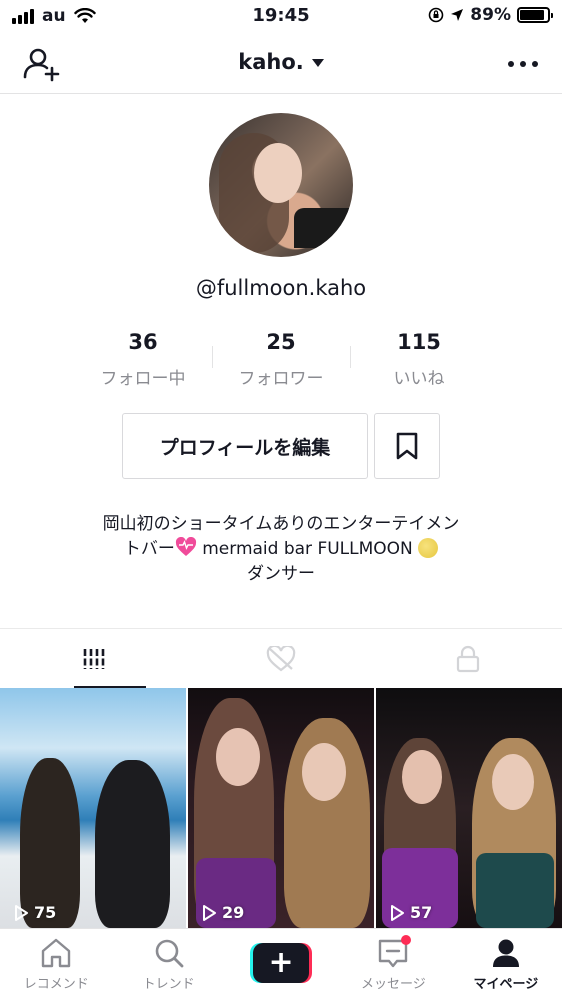 The image size is (562, 1000). I want to click on stat-label: フォロワー, so click(281, 379).